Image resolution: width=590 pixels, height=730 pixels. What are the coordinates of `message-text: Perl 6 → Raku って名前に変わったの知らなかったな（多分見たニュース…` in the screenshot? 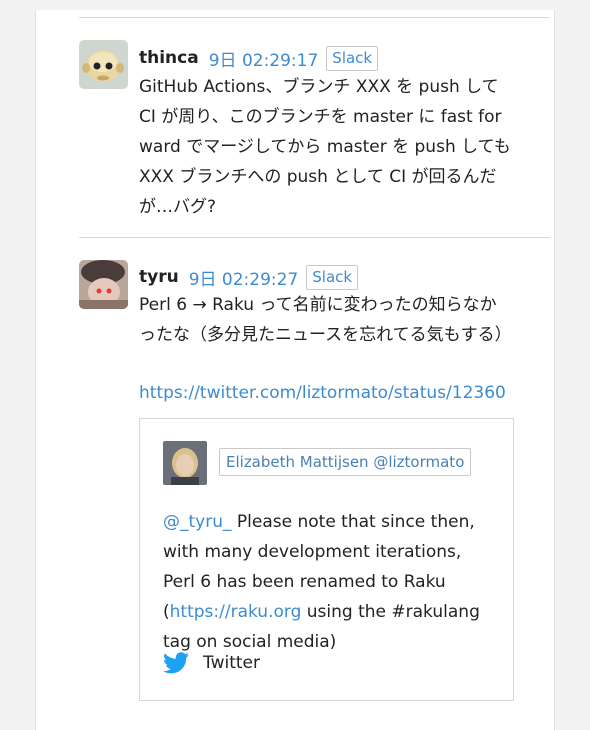 It's located at (325, 320).